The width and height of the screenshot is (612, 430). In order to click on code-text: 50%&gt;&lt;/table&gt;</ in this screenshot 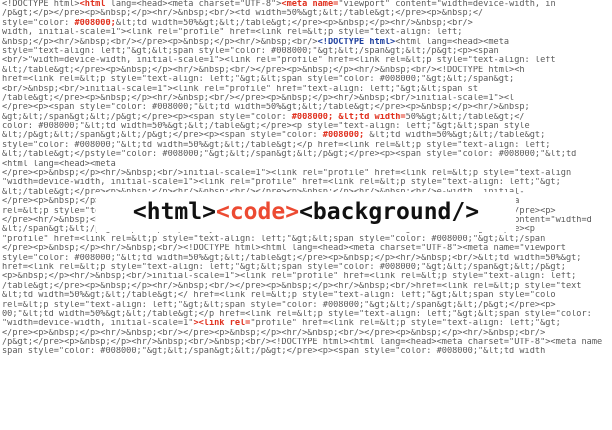, I will do `click(465, 117)`.